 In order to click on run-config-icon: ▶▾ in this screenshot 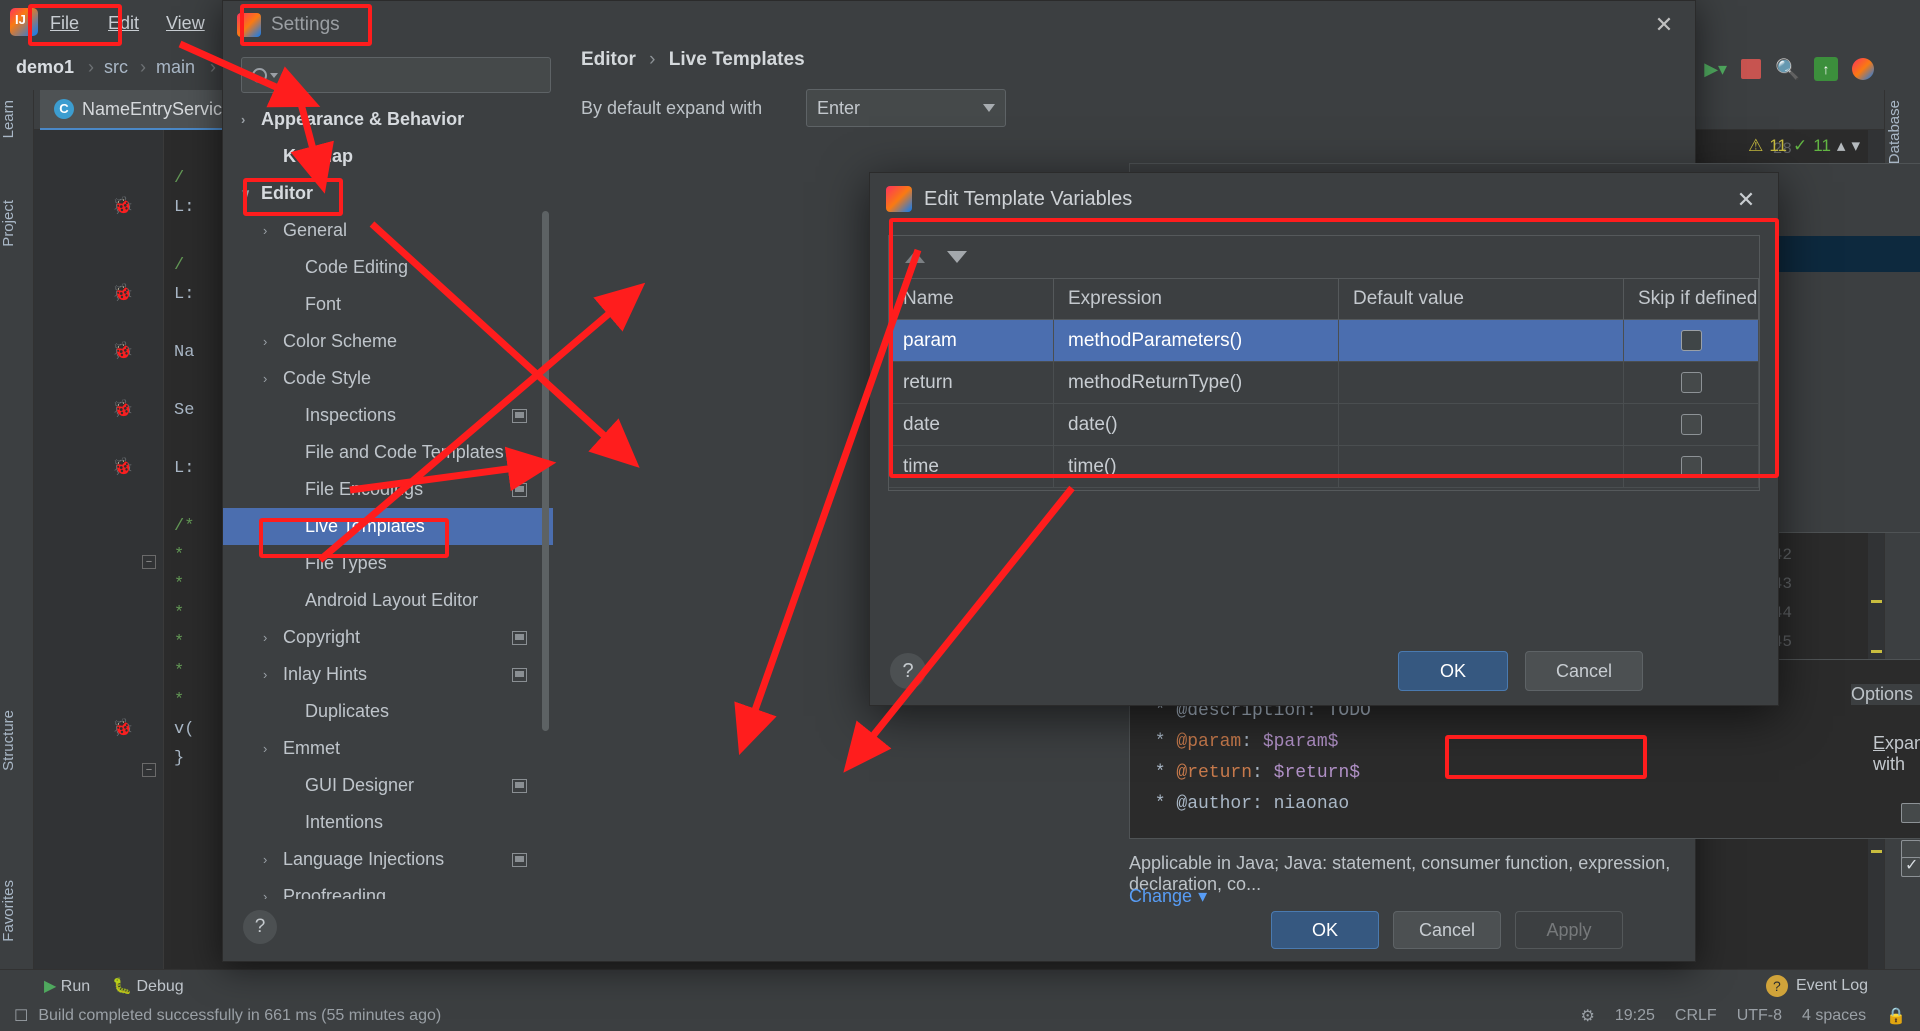, I will do `click(1715, 69)`.